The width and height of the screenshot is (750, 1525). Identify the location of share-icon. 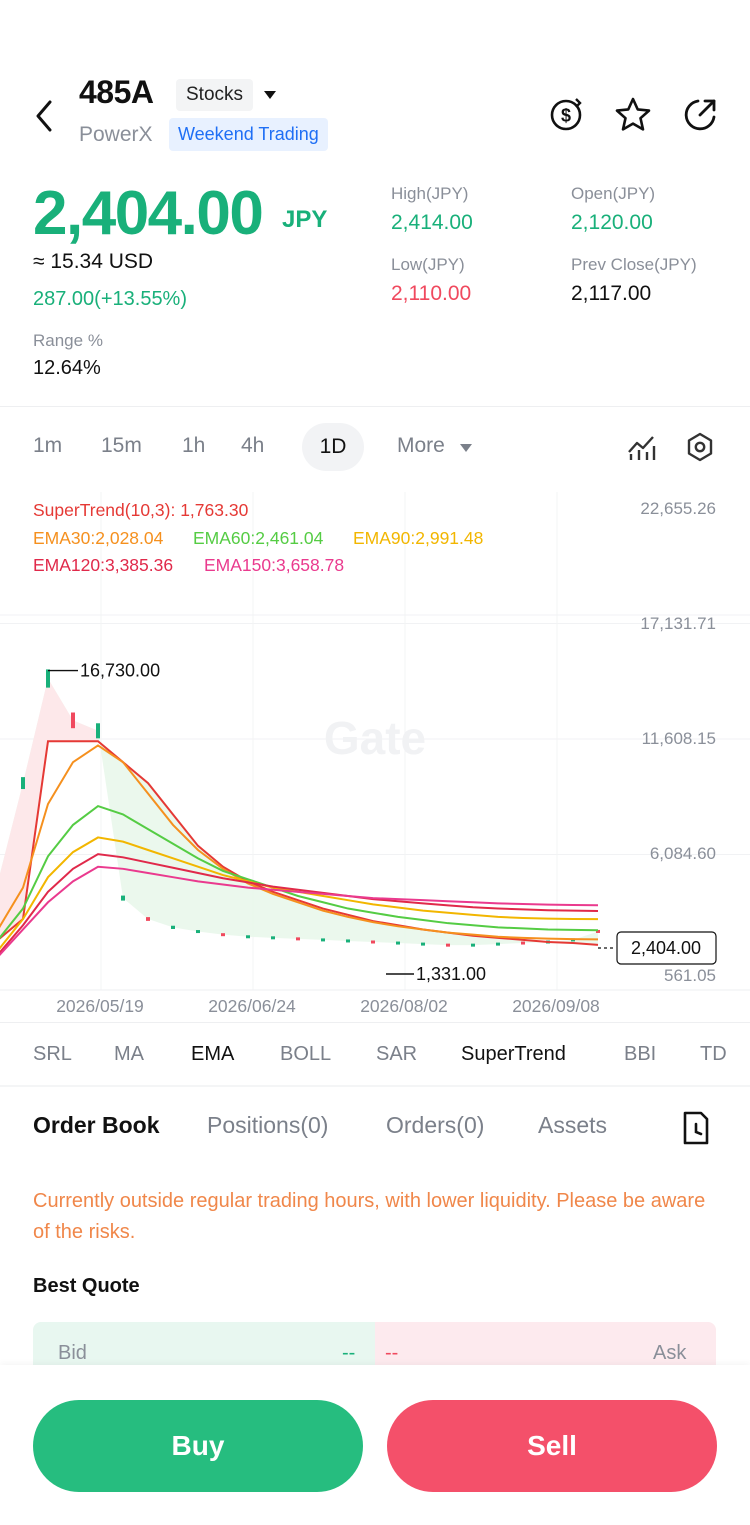
(700, 115).